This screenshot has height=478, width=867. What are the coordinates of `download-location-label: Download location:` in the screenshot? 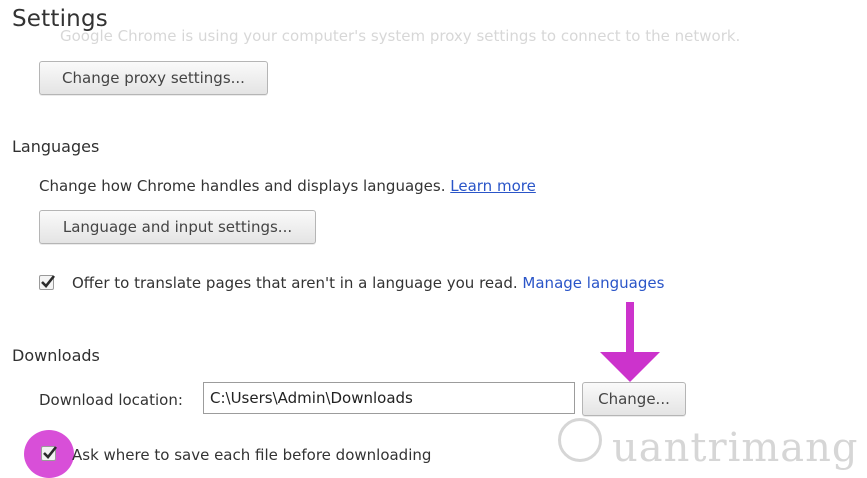 It's located at (111, 400).